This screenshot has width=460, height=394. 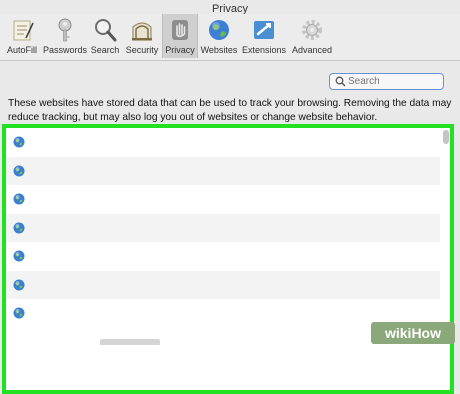 I want to click on toolbar-item-security: Security, so click(x=142, y=36).